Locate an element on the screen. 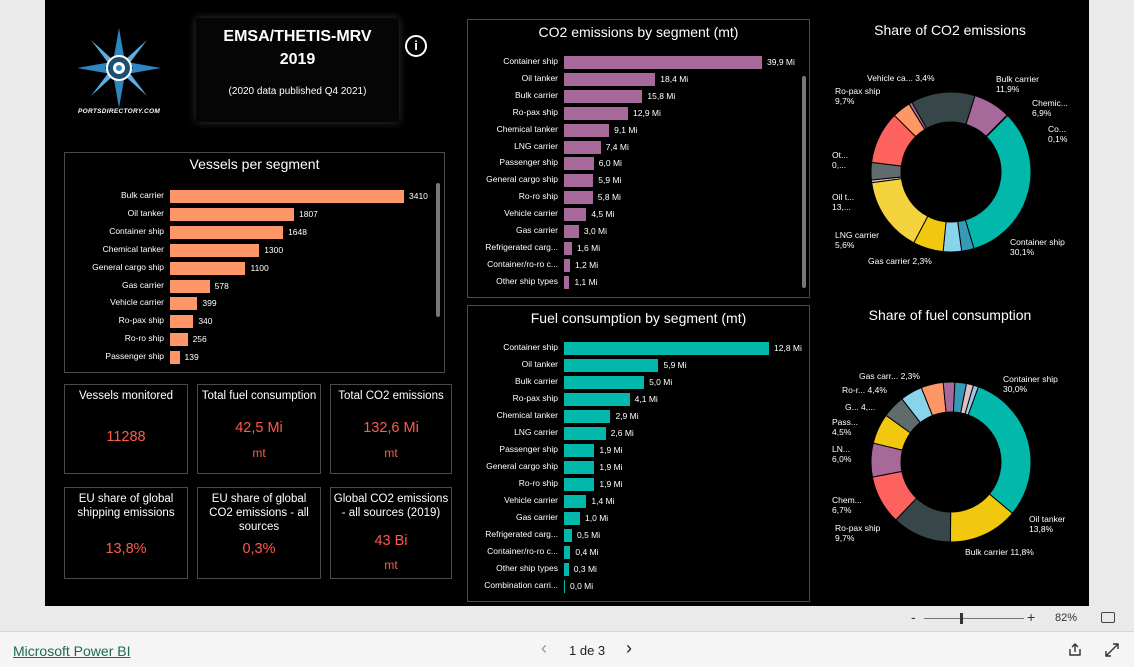 This screenshot has width=1134, height=667. bar-row: Chemical tanker 9,1 Mi is located at coordinates (634, 130).